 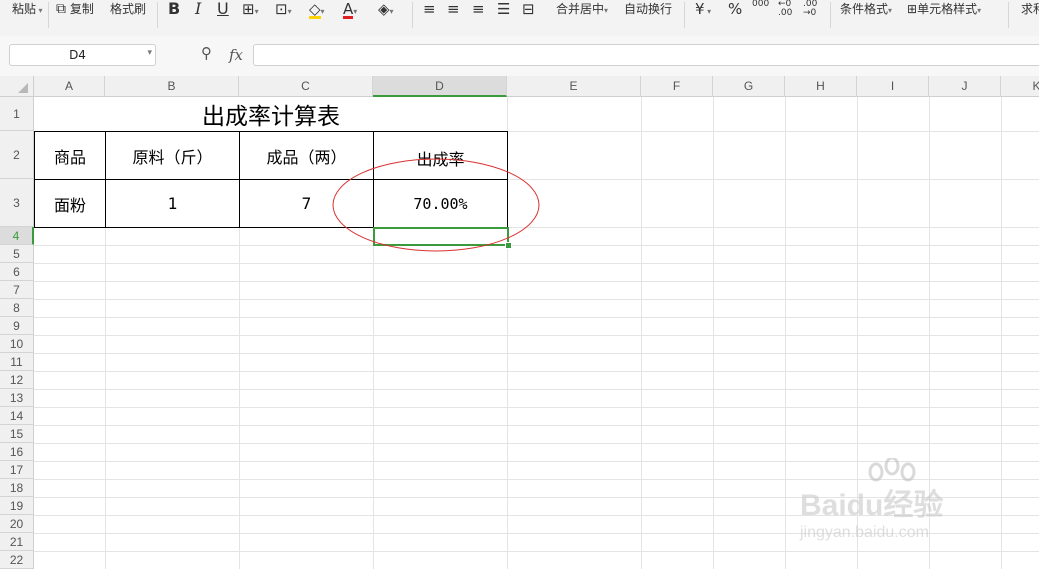 I want to click on column-header: F, so click(x=677, y=86).